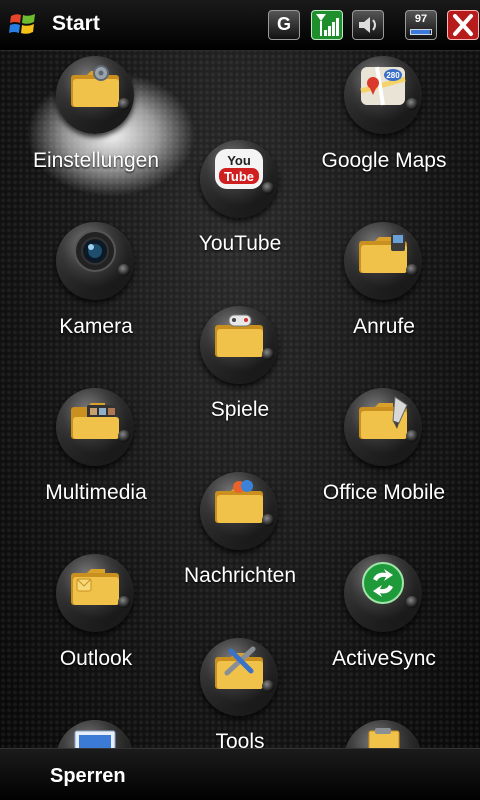 The height and width of the screenshot is (800, 480). I want to click on launcher-item-activesync, so click(383, 593).